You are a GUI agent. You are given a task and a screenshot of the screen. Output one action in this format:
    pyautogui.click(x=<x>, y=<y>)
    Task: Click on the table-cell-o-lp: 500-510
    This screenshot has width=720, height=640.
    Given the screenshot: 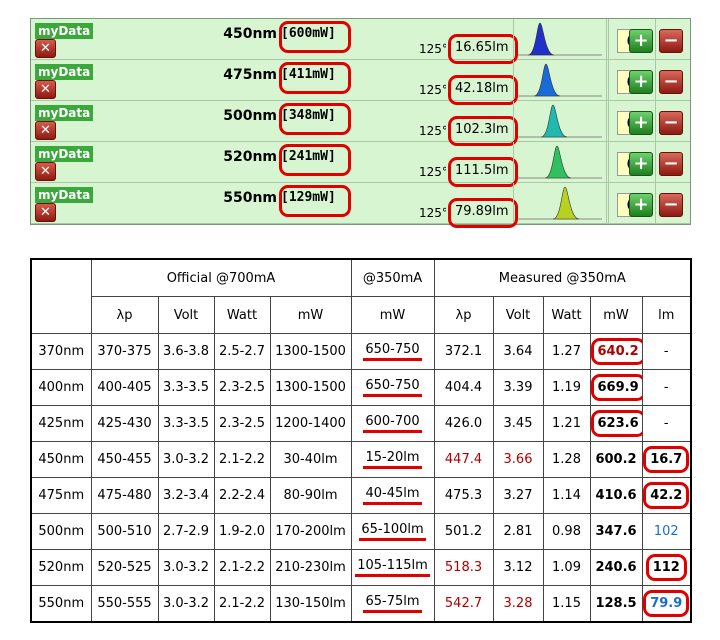 What is the action you would take?
    pyautogui.click(x=124, y=531)
    